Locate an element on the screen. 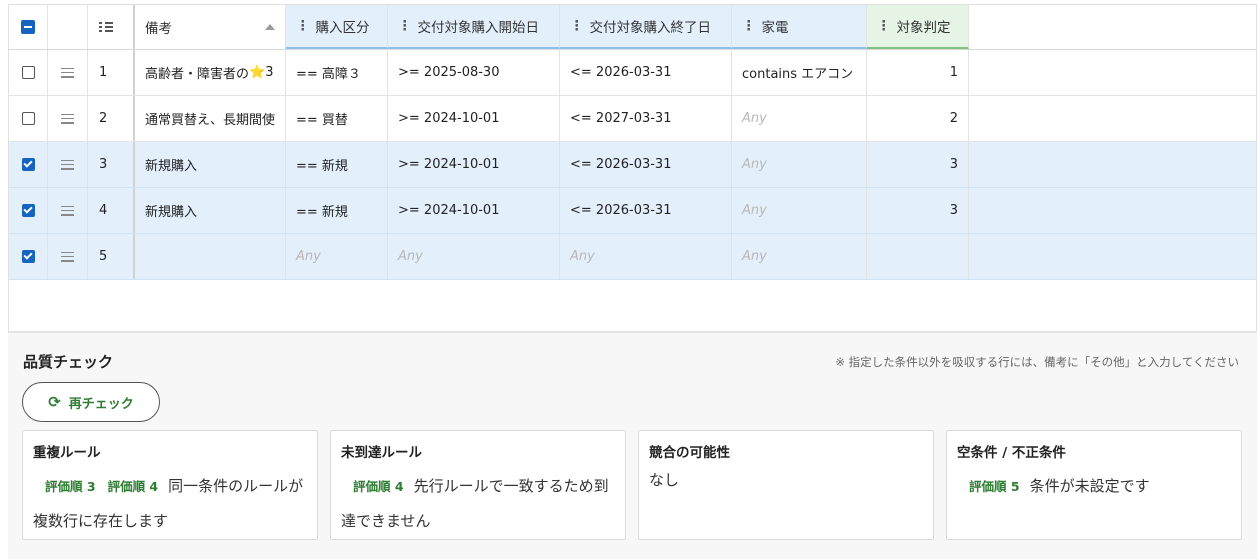  star-icon: ⭐ is located at coordinates (257, 72).